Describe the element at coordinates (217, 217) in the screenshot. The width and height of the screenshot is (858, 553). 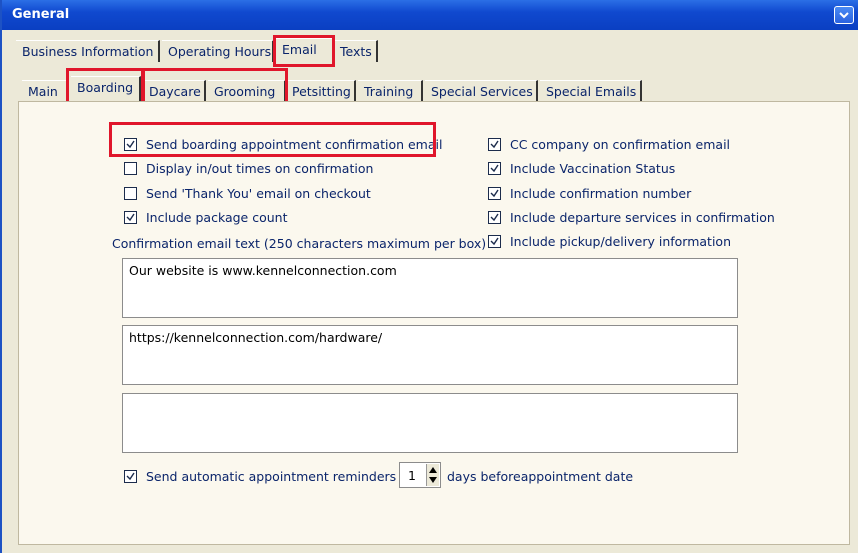
I see `package-count-label: Include package count` at that location.